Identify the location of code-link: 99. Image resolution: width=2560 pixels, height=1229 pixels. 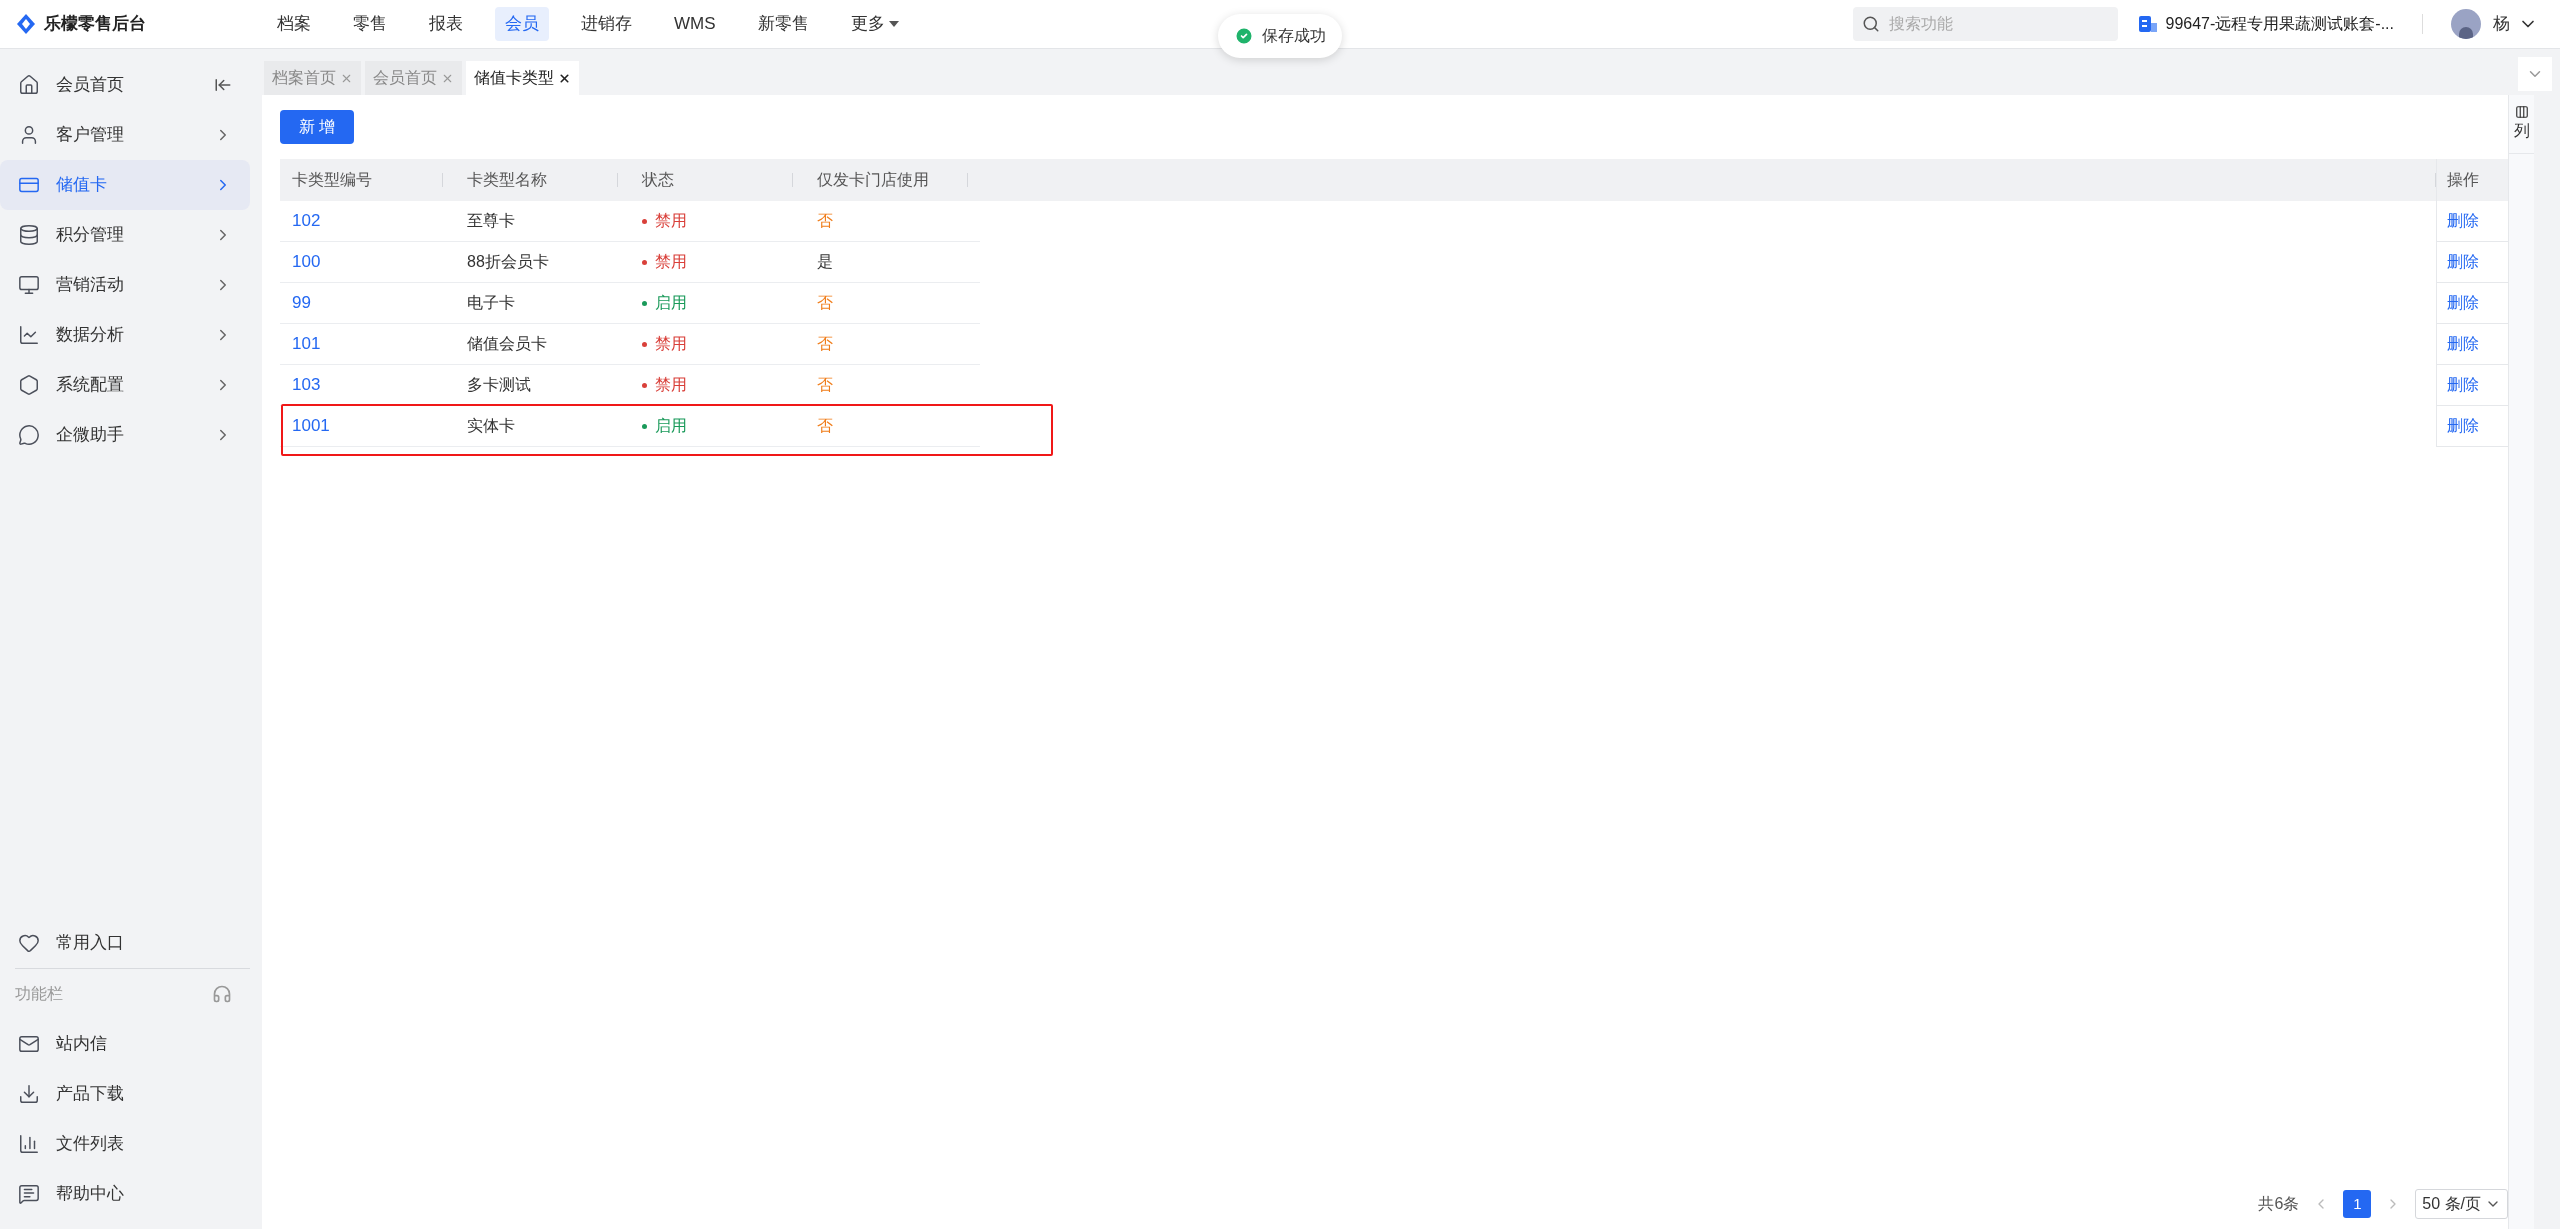
(301, 303).